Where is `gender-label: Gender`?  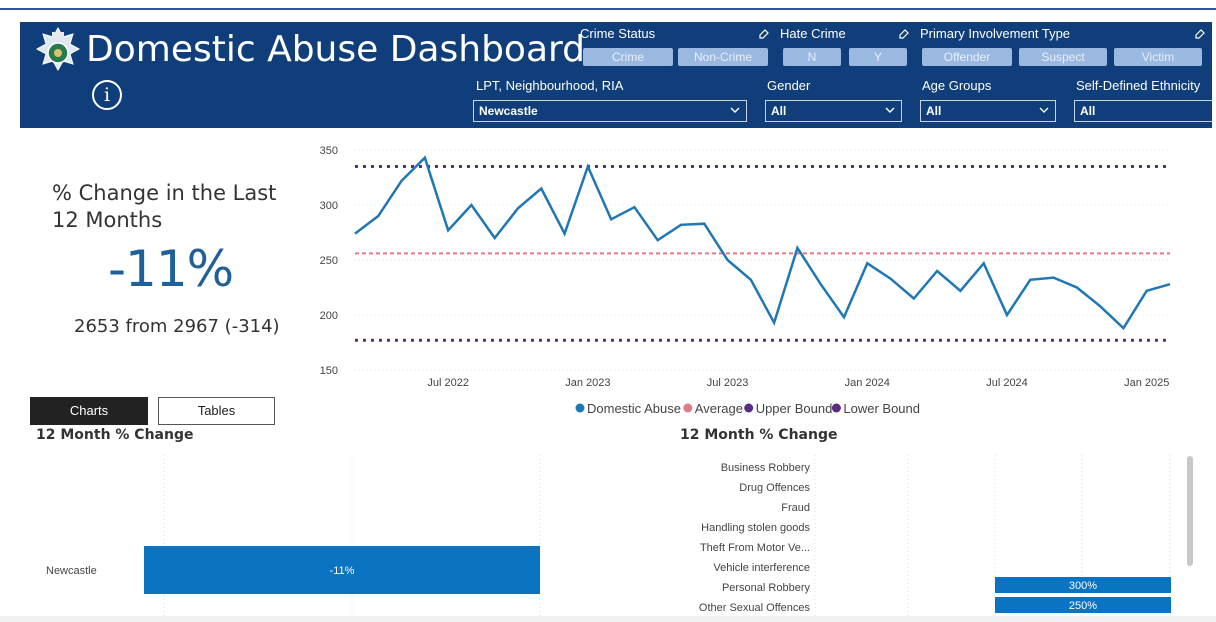 gender-label: Gender is located at coordinates (789, 85).